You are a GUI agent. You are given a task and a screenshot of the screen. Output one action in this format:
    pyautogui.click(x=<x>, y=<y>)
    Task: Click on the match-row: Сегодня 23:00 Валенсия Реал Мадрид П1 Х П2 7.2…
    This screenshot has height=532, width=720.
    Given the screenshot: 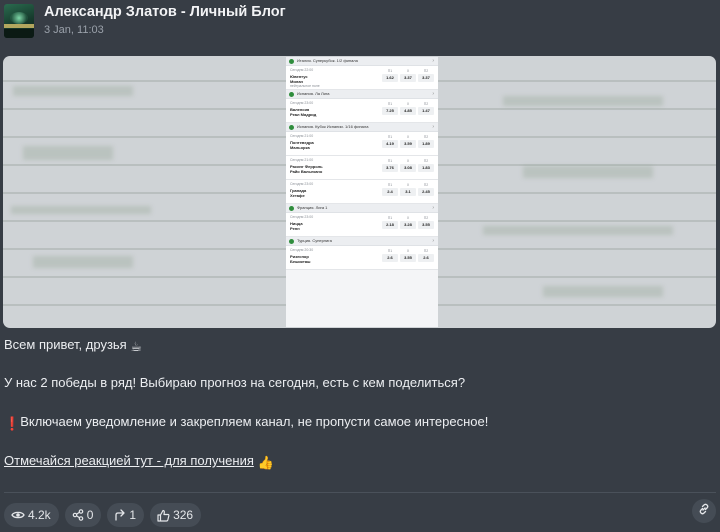 What is the action you would take?
    pyautogui.click(x=362, y=111)
    